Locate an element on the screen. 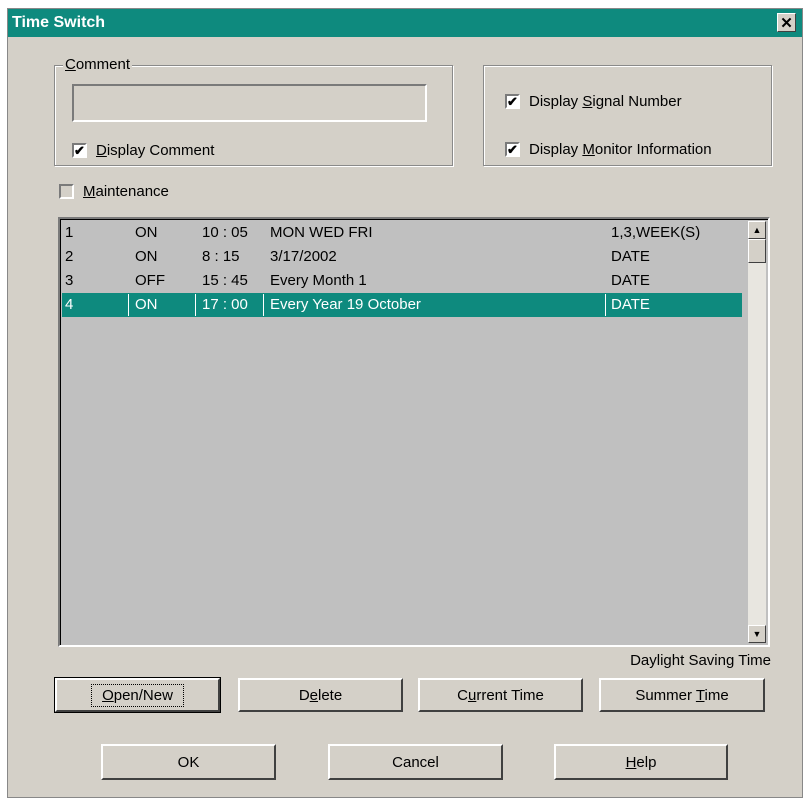 This screenshot has width=809, height=803. display-monitor-info-check-icon: ✔ is located at coordinates (512, 149).